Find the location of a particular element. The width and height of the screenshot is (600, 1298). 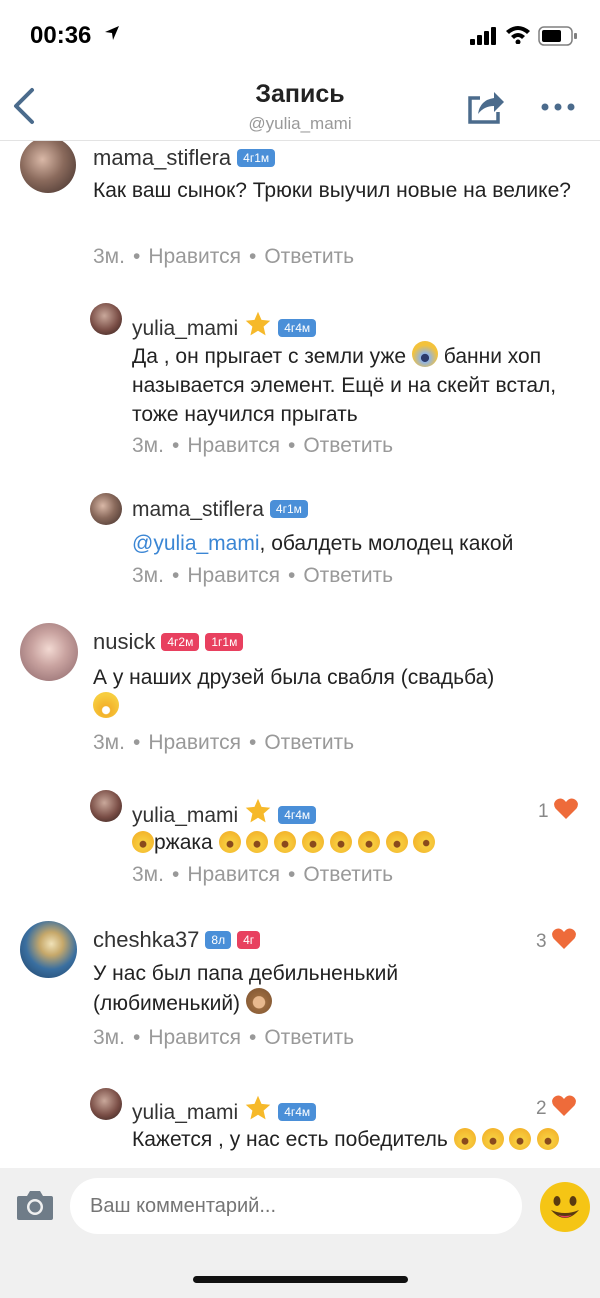

page-subtitle: @yulia_mami is located at coordinates (300, 124).